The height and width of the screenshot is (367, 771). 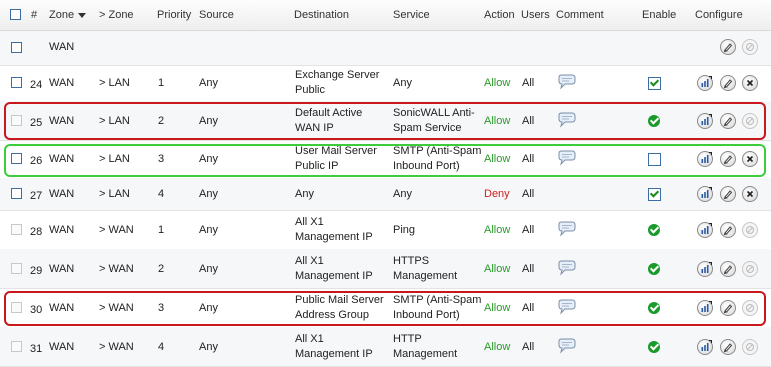 What do you see at coordinates (535, 15) in the screenshot?
I see `header-users: Users` at bounding box center [535, 15].